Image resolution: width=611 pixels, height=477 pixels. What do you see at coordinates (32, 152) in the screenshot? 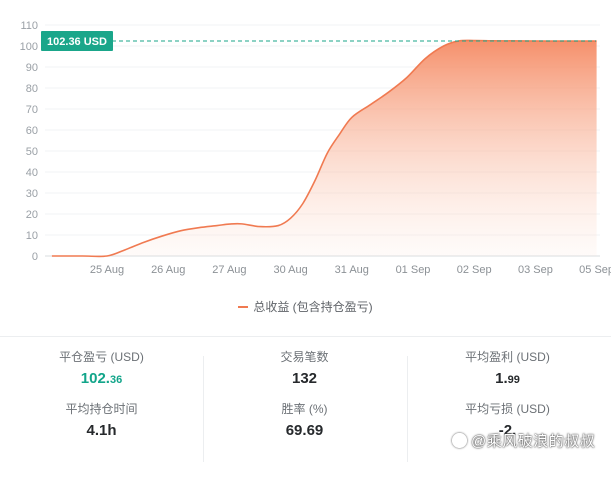
I see `y-tick-label: 50` at bounding box center [32, 152].